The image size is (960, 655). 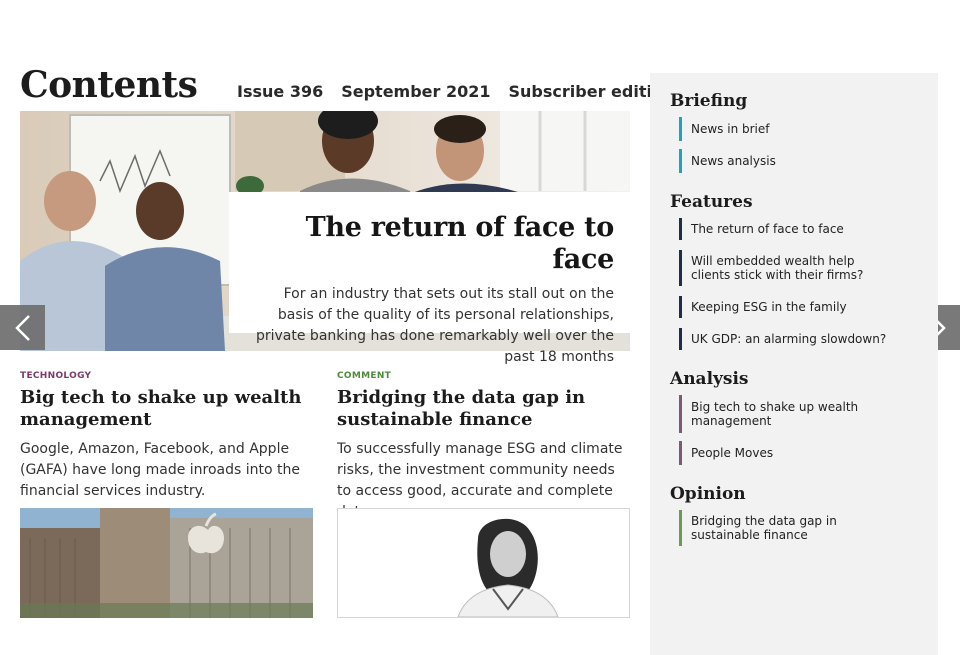 I want to click on sidebar-section-briefing: Briefing News in brief News analysis, so click(x=804, y=132).